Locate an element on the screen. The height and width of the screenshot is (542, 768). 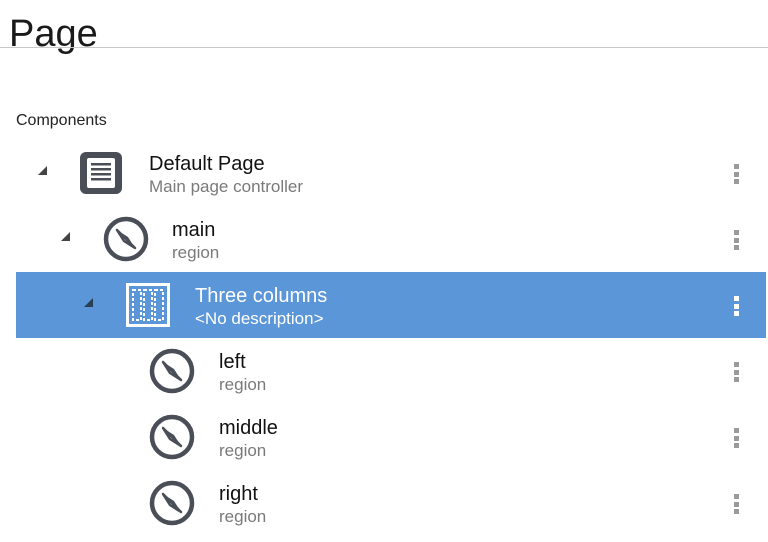
tree-row-label: main is located at coordinates (194, 230).